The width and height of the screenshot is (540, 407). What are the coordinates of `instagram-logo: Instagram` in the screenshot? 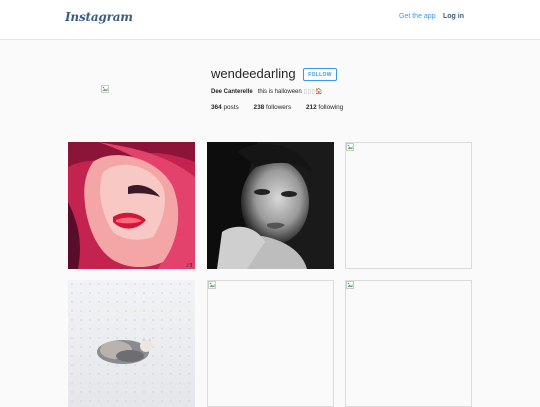 It's located at (99, 17).